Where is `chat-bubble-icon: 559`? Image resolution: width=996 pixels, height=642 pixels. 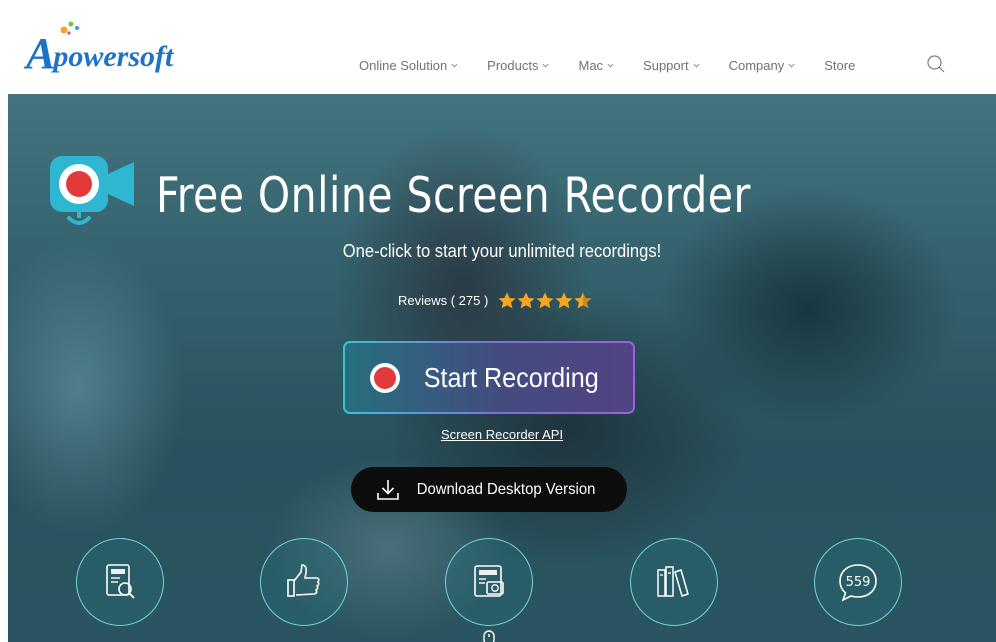
chat-bubble-icon: 559 is located at coordinates (858, 582).